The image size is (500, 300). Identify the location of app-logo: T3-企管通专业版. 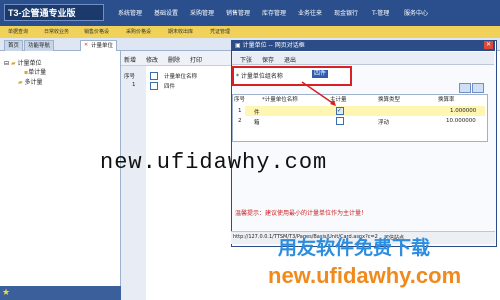
(54, 12).